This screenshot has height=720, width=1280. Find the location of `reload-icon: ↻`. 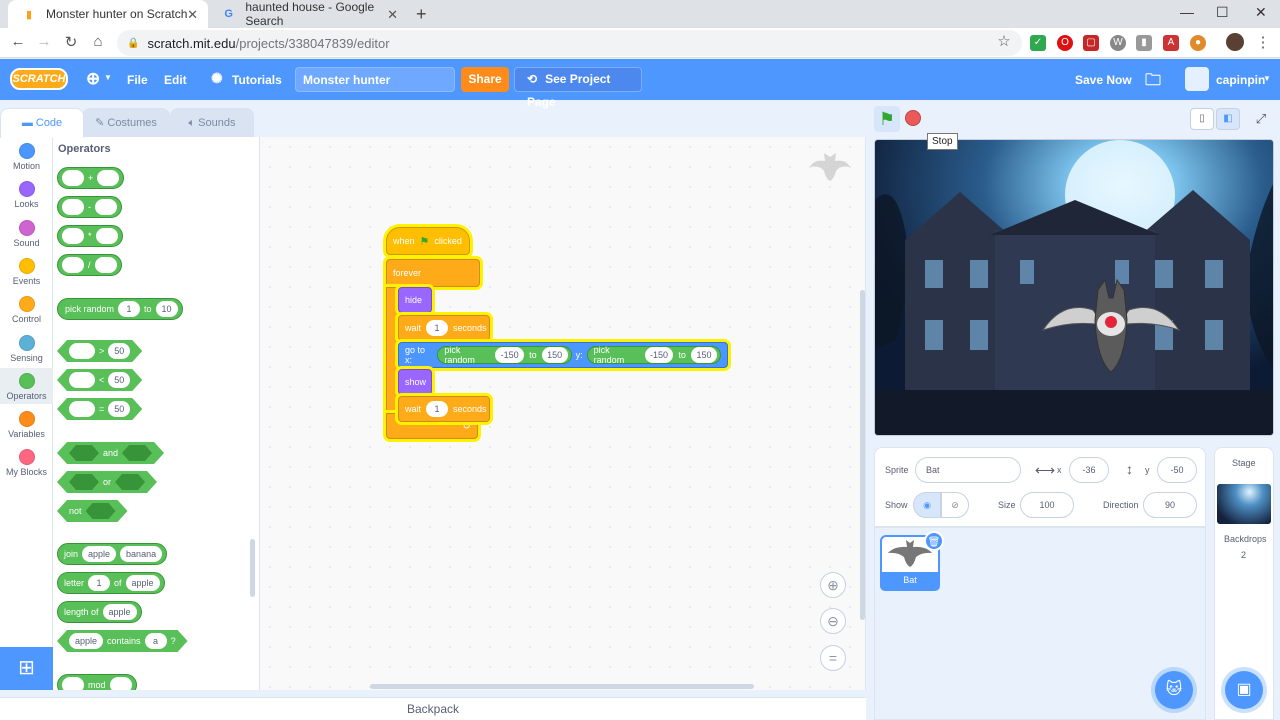

reload-icon: ↻ is located at coordinates (71, 42).